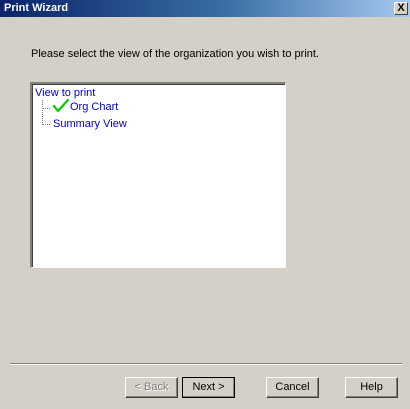 The image size is (410, 409). Describe the element at coordinates (371, 387) in the screenshot. I see `help-button: Help` at that location.